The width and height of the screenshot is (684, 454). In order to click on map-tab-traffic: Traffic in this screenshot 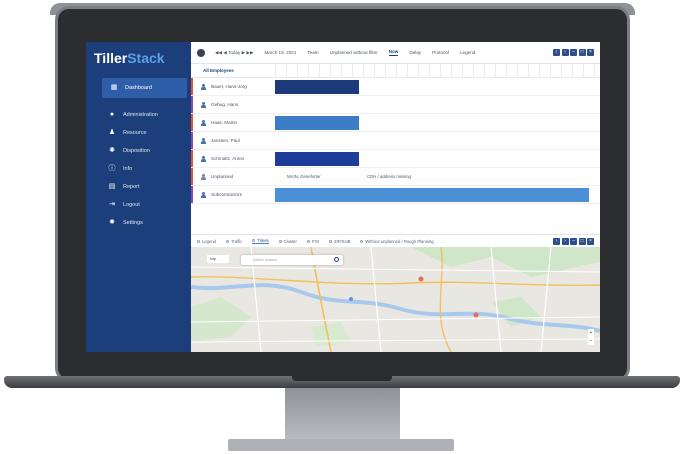, I will do `click(233, 241)`.